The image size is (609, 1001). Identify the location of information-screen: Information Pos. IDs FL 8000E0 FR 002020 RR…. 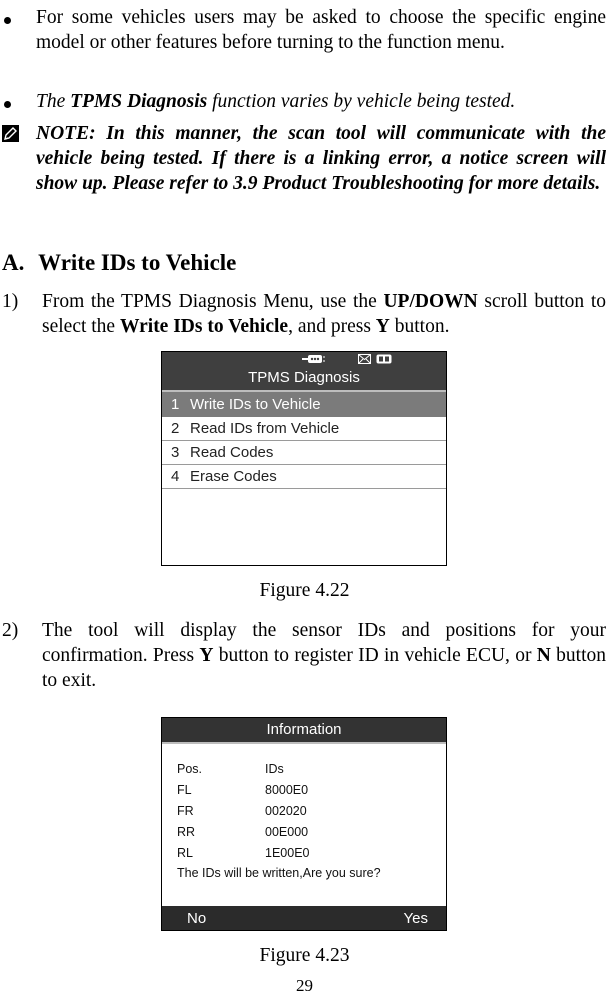
(304, 824).